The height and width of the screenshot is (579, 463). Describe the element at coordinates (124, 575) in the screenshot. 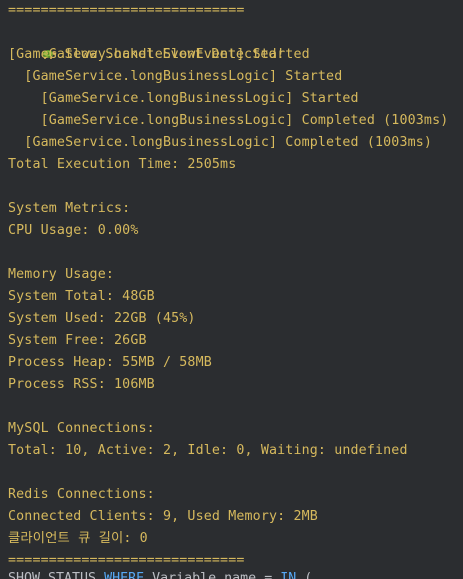

I see `query-keyword: WHERE` at that location.